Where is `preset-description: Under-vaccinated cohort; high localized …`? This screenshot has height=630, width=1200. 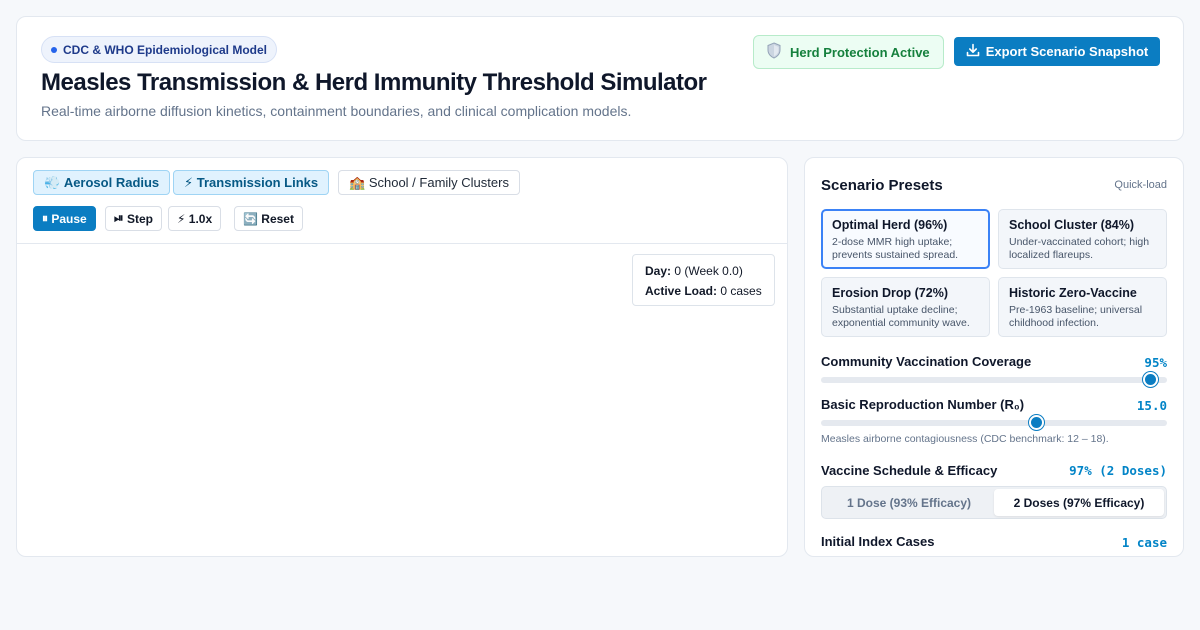
preset-description: Under-vaccinated cohort; high localized … is located at coordinates (1079, 248).